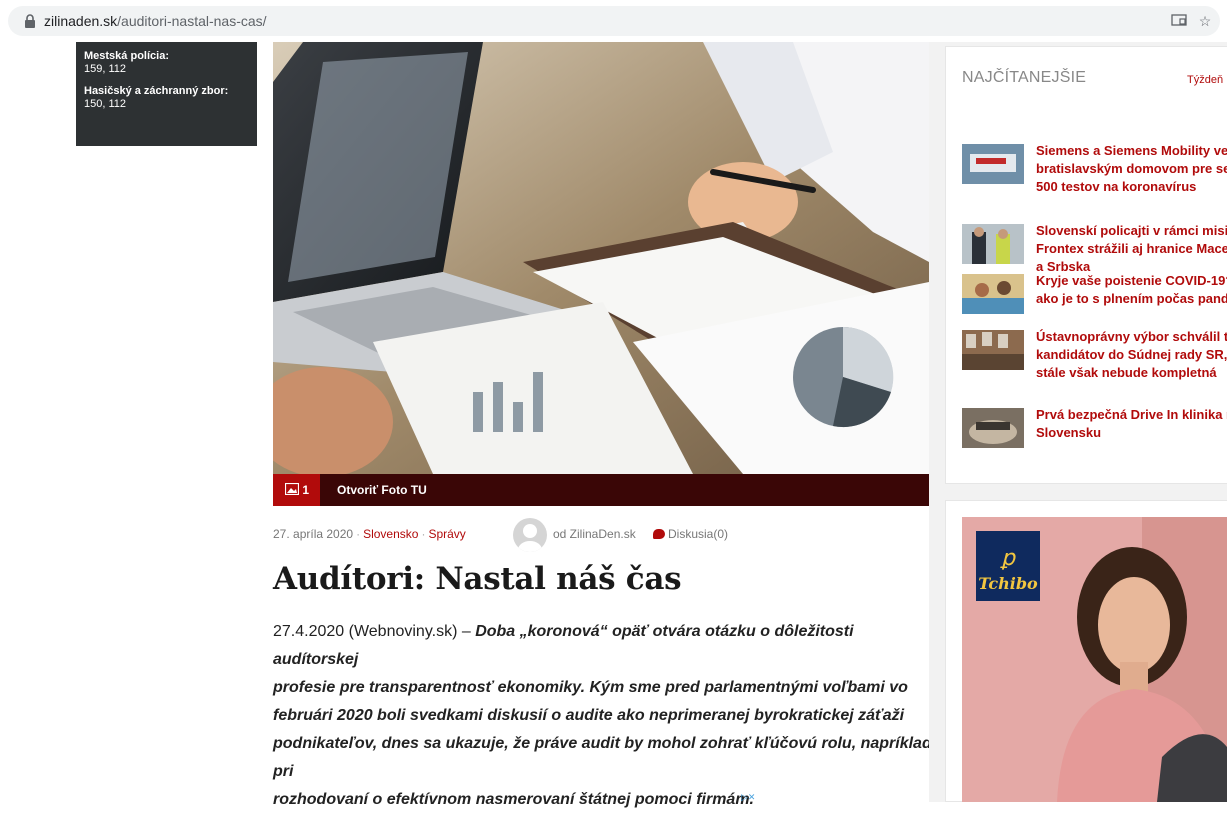 The height and width of the screenshot is (814, 1227). Describe the element at coordinates (594, 534) in the screenshot. I see `author-link: od ZilinaDen.sk` at that location.